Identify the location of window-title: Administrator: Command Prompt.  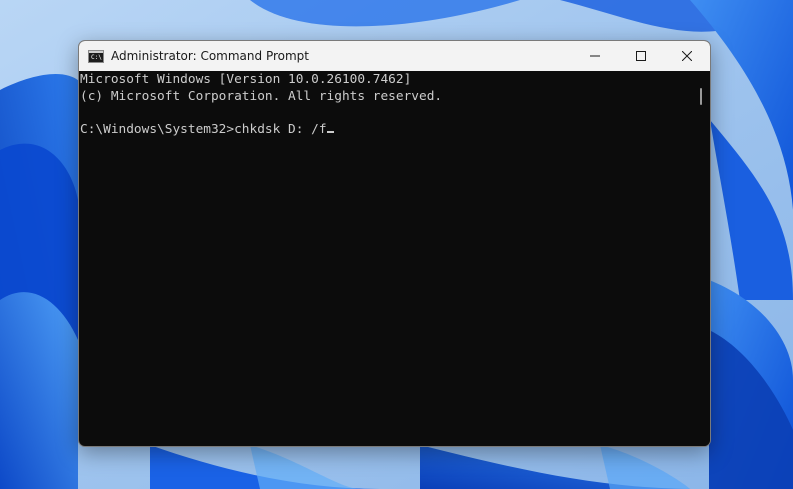
(210, 56).